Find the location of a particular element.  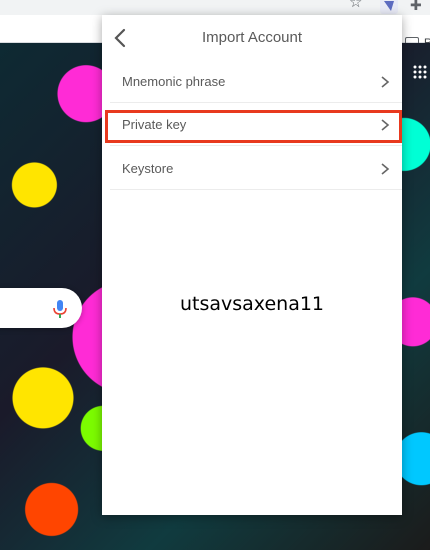

wallet-extension-icon is located at coordinates (389, 7).